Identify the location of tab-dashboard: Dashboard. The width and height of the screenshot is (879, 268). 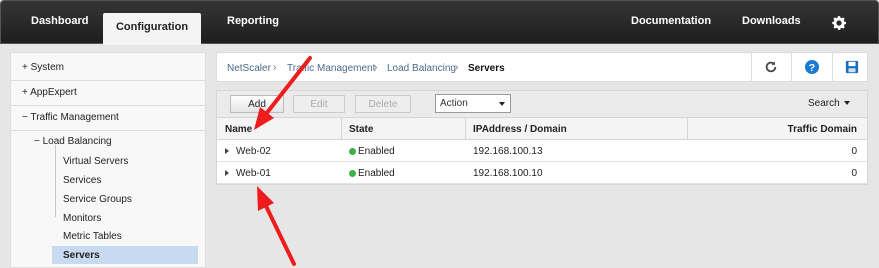
(59, 21).